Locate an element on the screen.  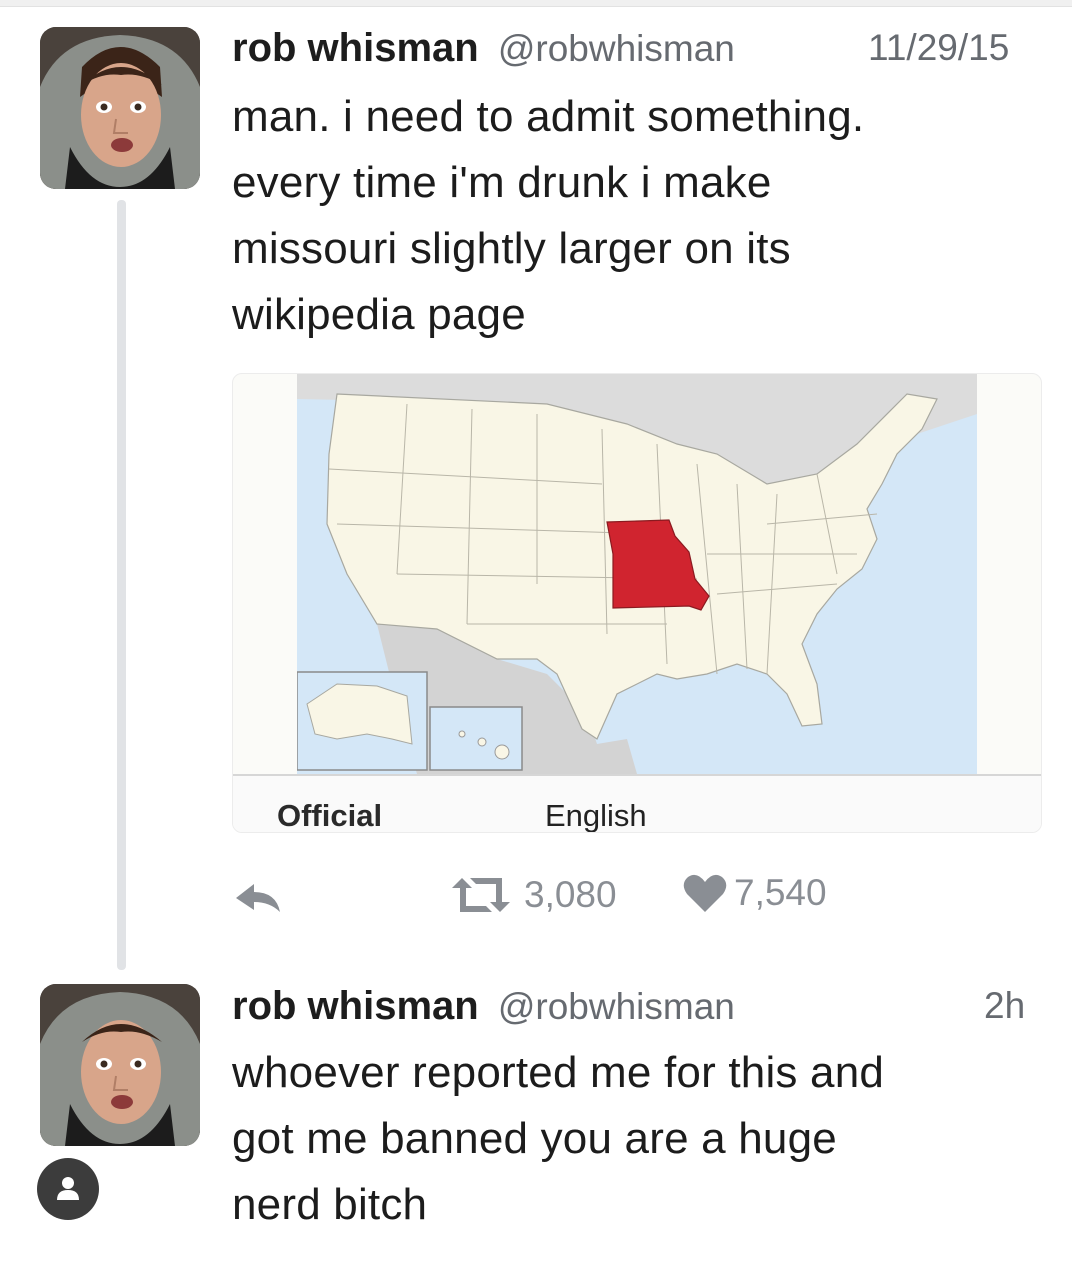
tweet-text-line: got me banned you are a huge is located at coordinates (534, 1138).